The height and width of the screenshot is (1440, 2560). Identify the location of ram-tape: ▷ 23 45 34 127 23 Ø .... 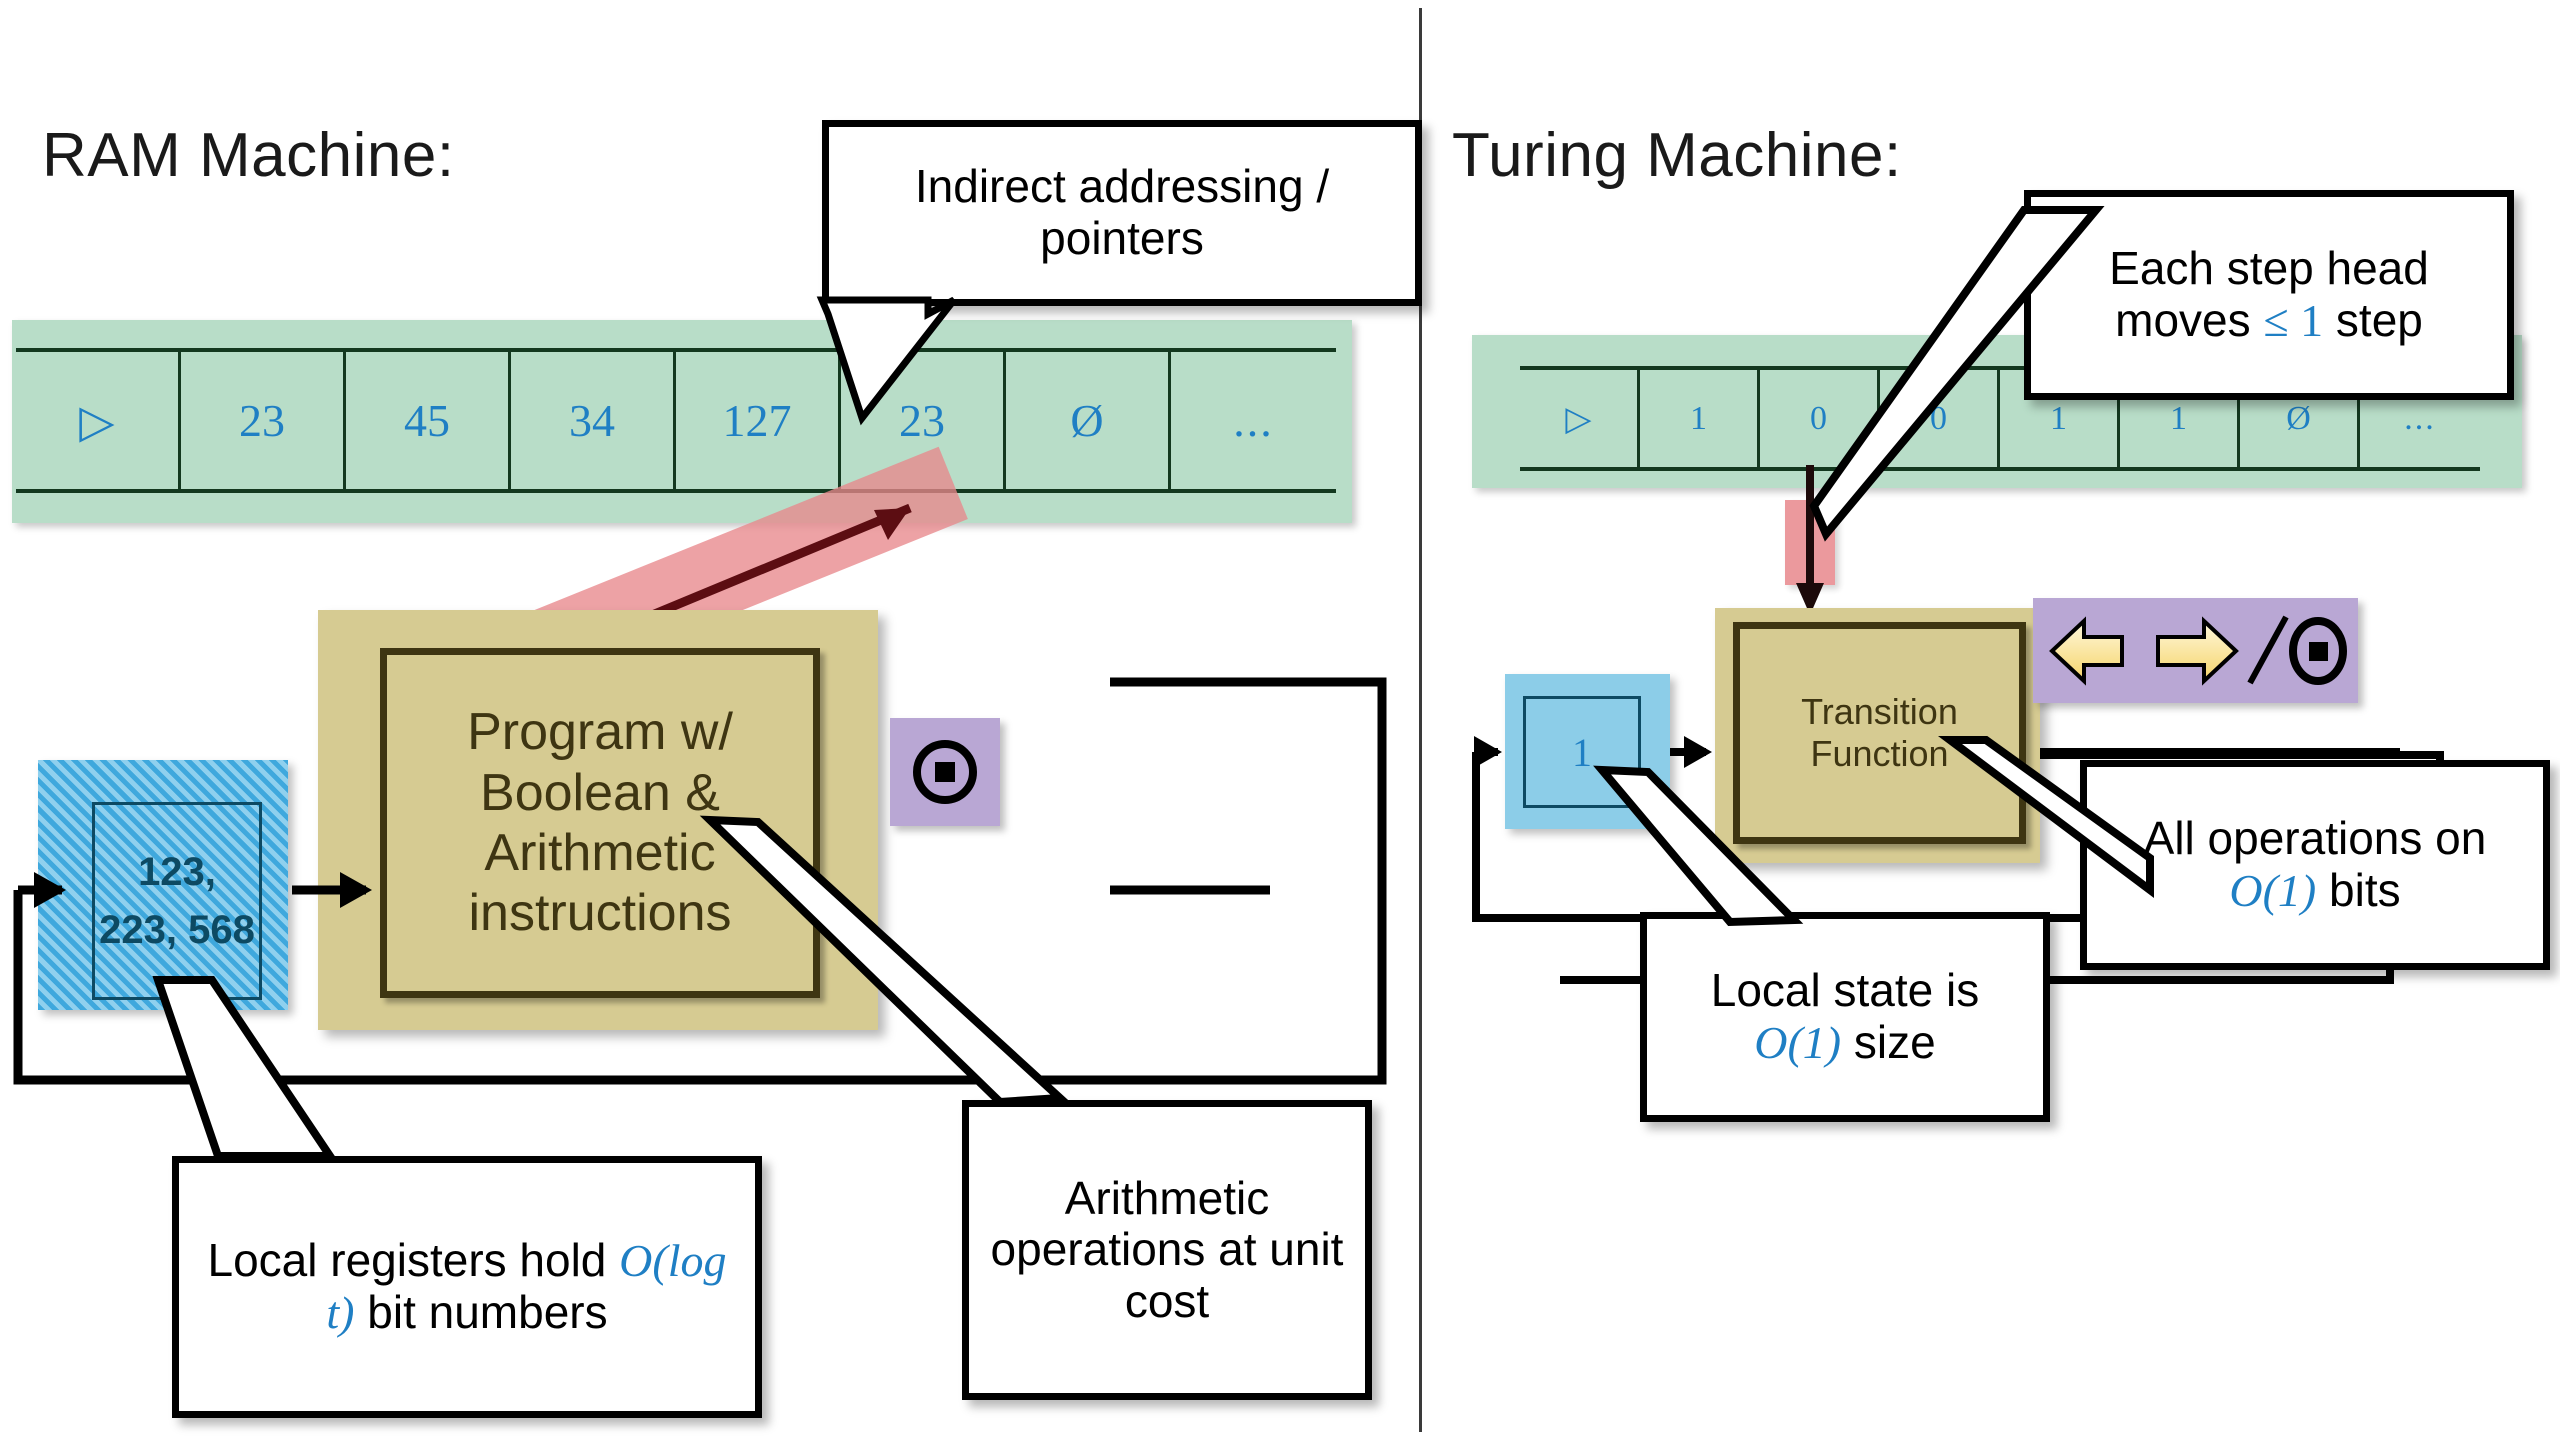
(676, 420).